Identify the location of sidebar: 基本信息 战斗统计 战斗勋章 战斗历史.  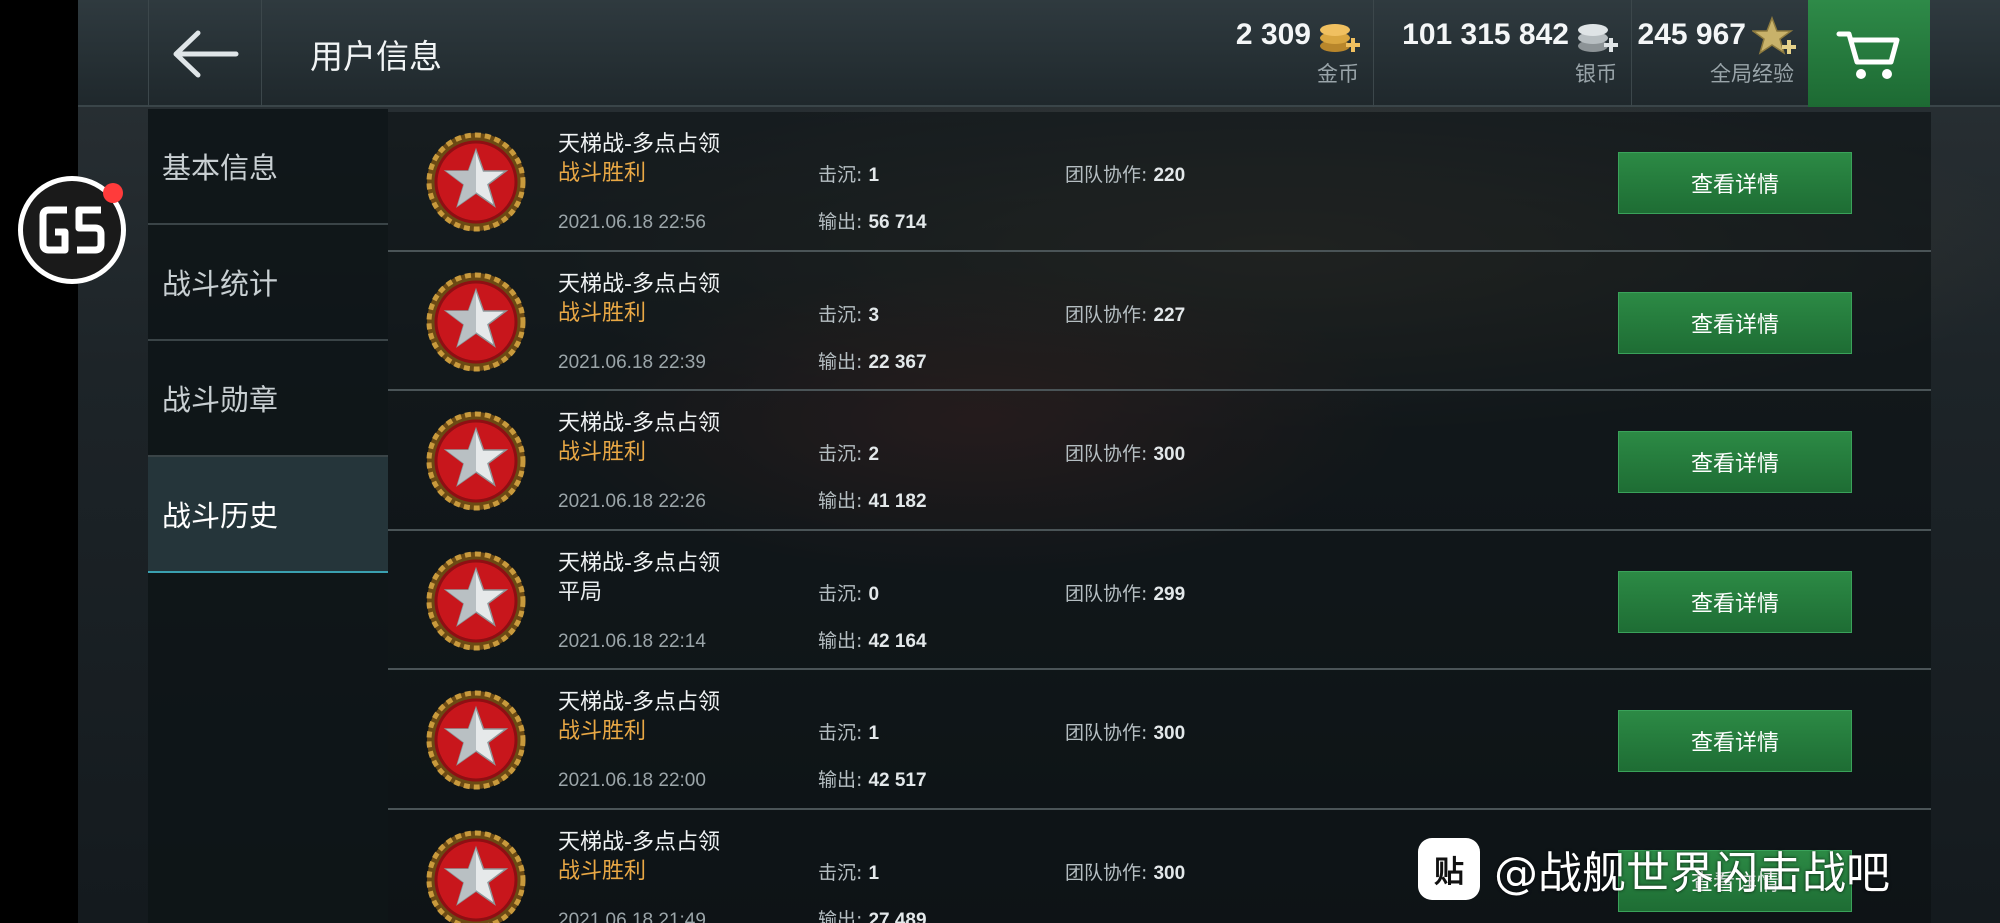
(268, 516).